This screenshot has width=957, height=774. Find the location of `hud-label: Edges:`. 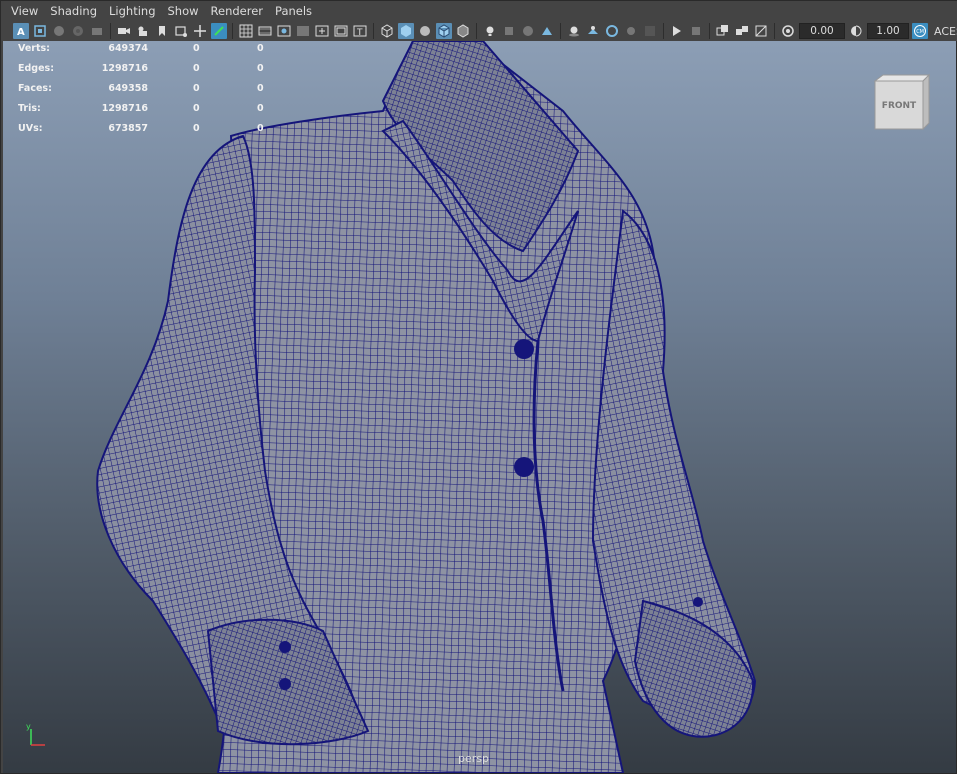

hud-label: Edges: is located at coordinates (36, 68).